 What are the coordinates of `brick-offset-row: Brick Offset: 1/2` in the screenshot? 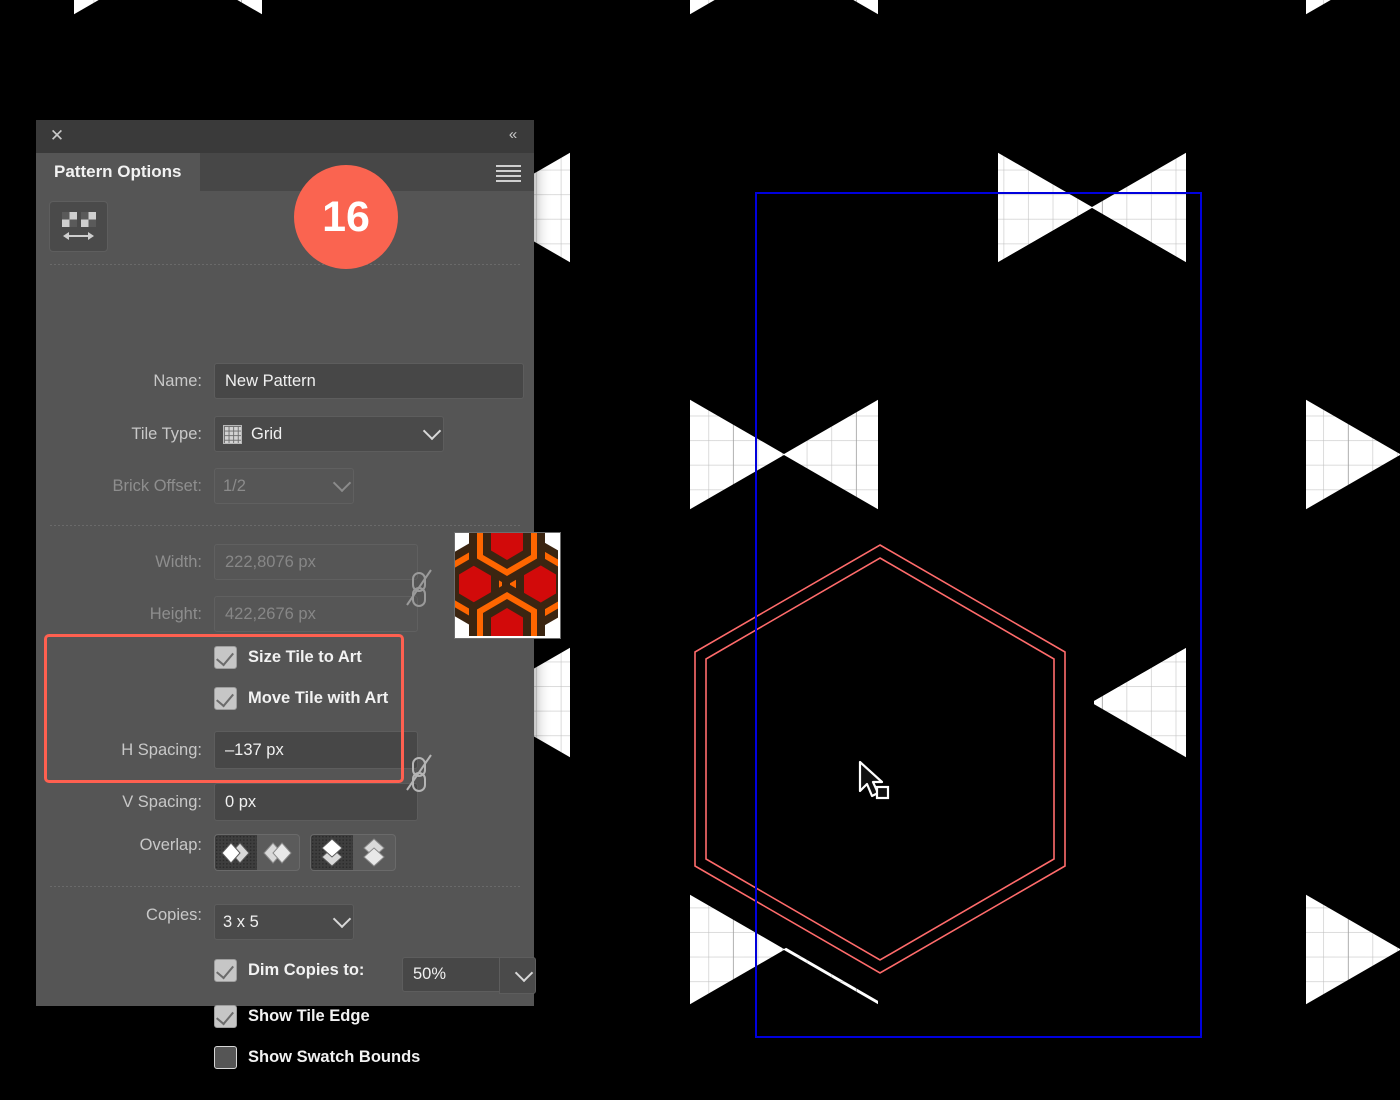 It's located at (285, 486).